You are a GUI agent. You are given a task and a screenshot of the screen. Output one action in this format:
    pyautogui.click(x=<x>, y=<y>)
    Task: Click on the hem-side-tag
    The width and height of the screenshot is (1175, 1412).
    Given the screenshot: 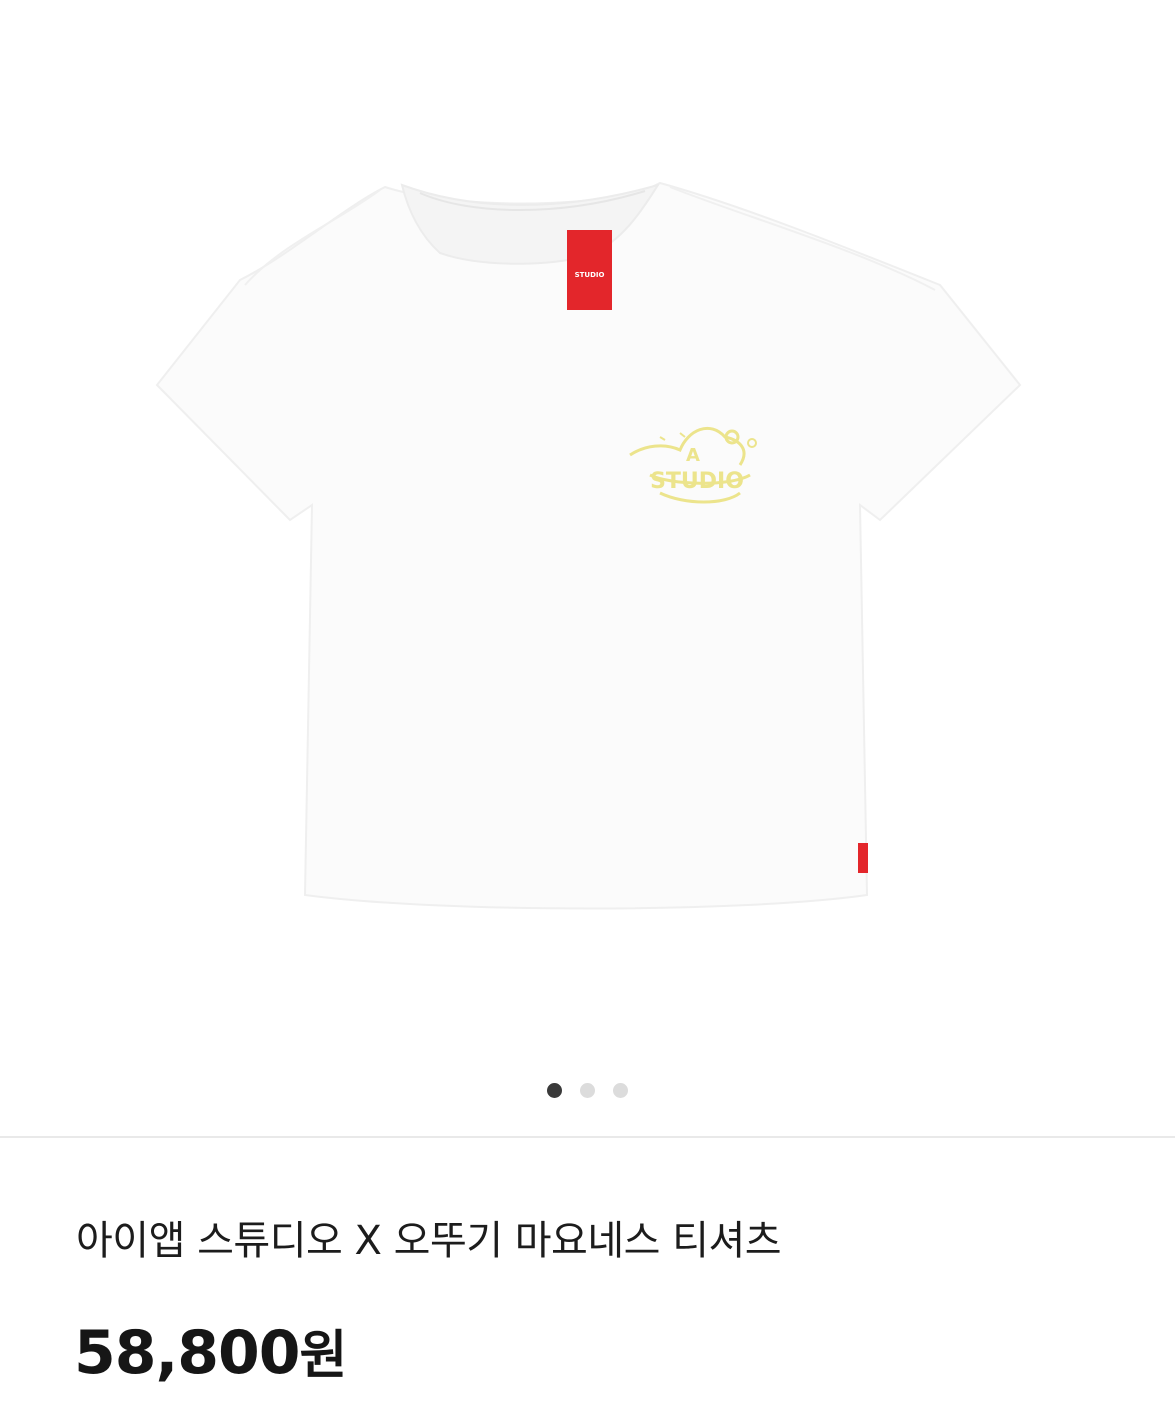 What is the action you would take?
    pyautogui.click(x=863, y=858)
    